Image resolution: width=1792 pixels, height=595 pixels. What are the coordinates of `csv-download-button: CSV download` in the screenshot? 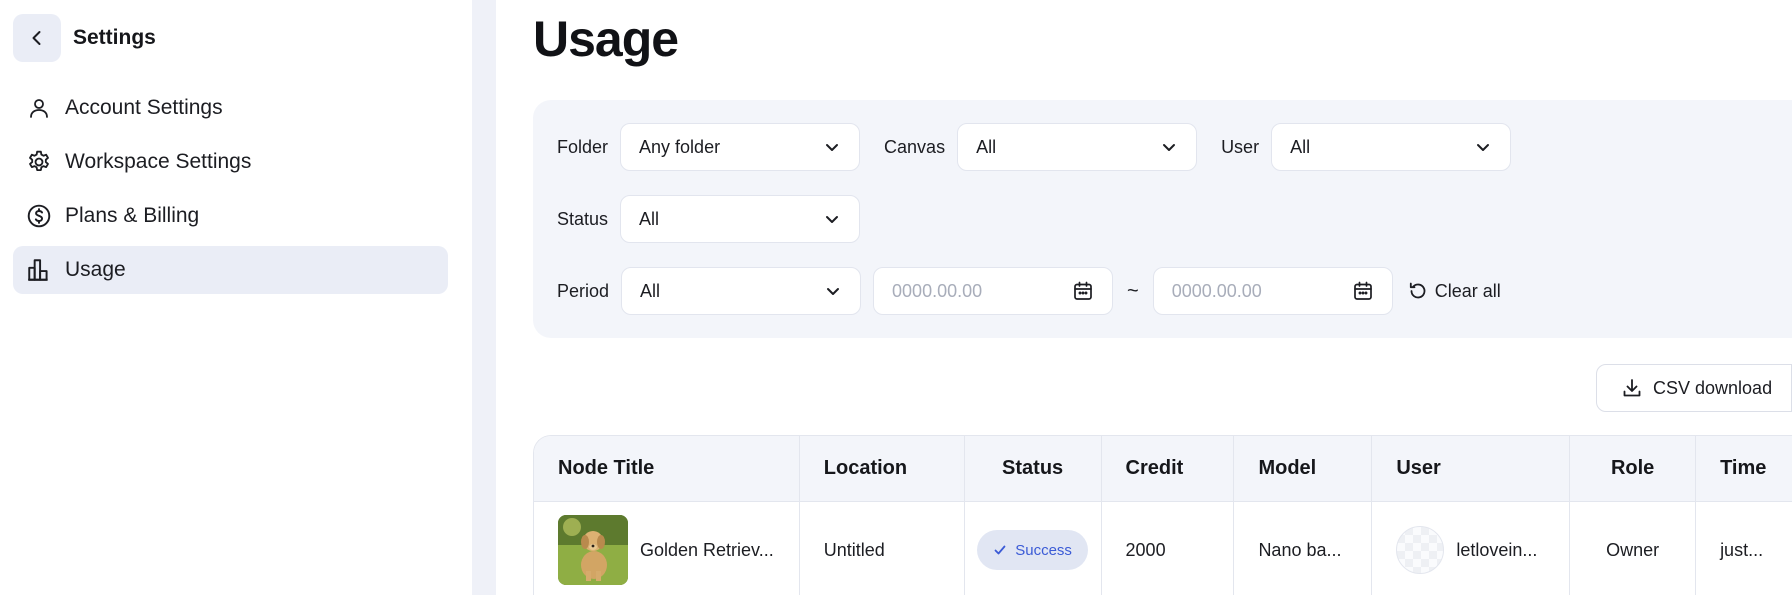 It's located at (1694, 388).